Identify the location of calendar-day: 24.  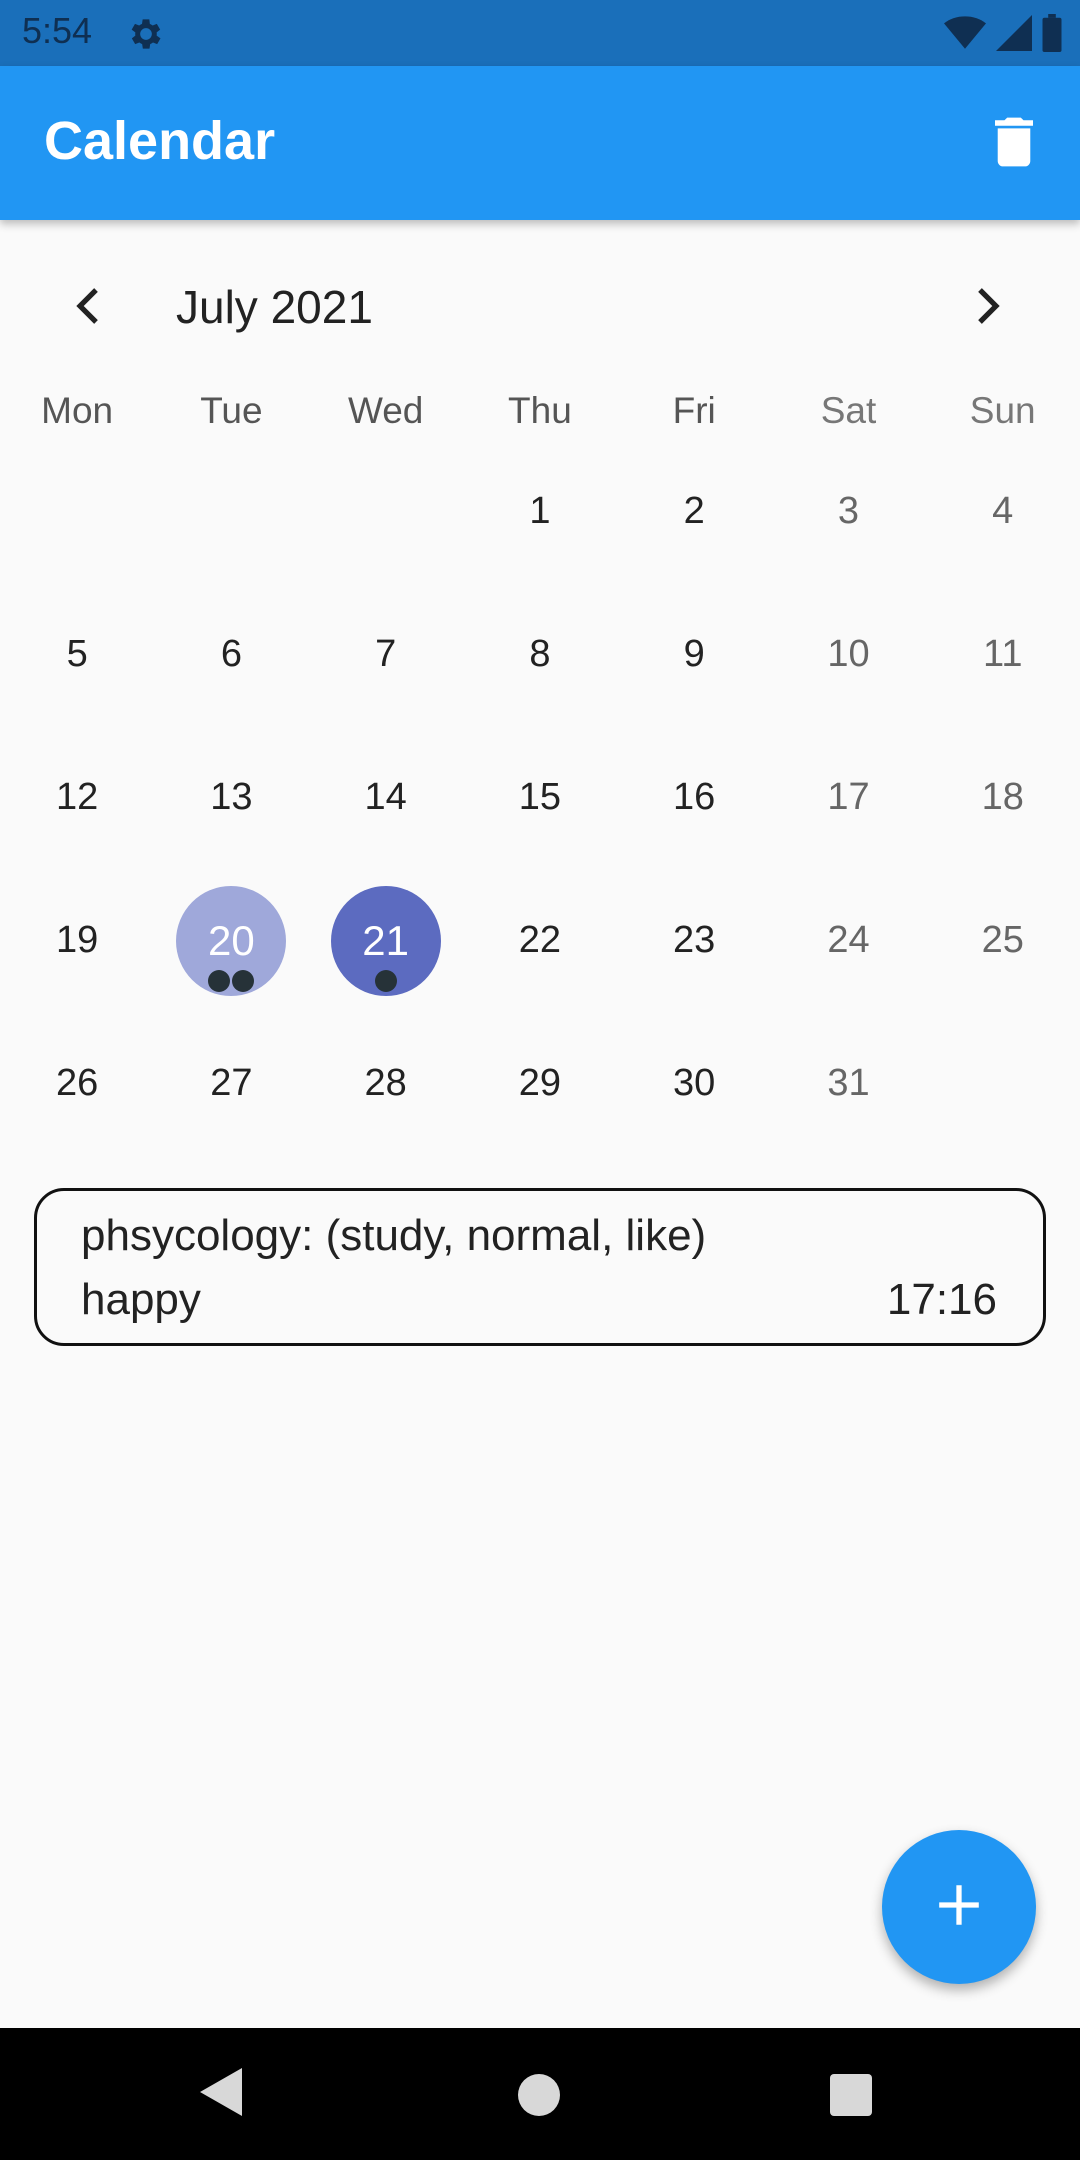
(848, 940).